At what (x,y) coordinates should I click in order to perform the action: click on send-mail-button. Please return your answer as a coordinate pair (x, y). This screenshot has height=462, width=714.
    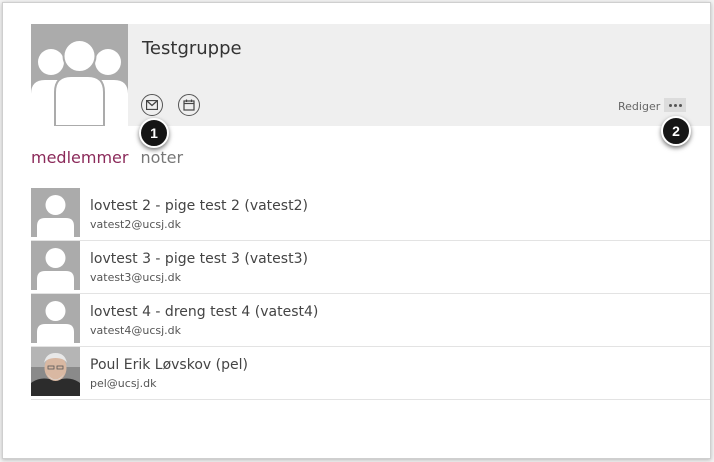
    Looking at the image, I should click on (152, 105).